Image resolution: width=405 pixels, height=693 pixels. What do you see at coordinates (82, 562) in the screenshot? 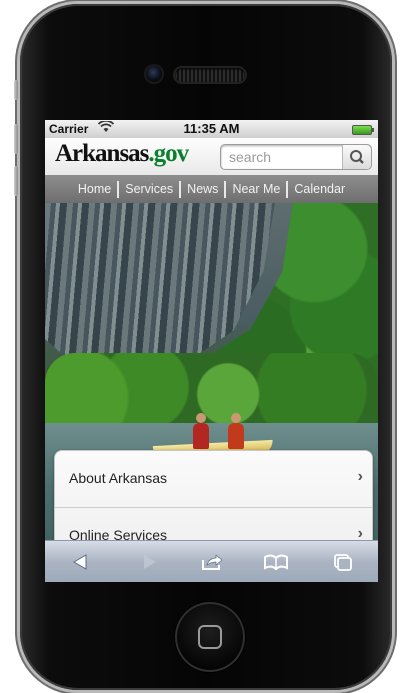
I see `back-arrow-icon` at bounding box center [82, 562].